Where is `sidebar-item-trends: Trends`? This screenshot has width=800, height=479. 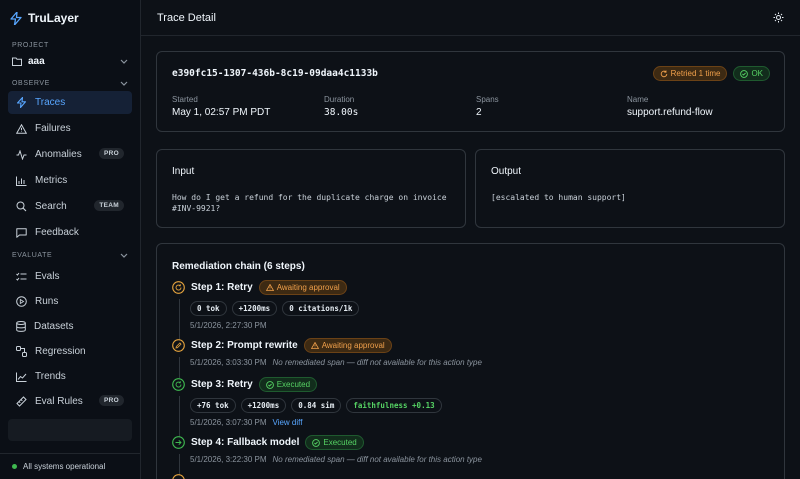 sidebar-item-trends: Trends is located at coordinates (70, 376).